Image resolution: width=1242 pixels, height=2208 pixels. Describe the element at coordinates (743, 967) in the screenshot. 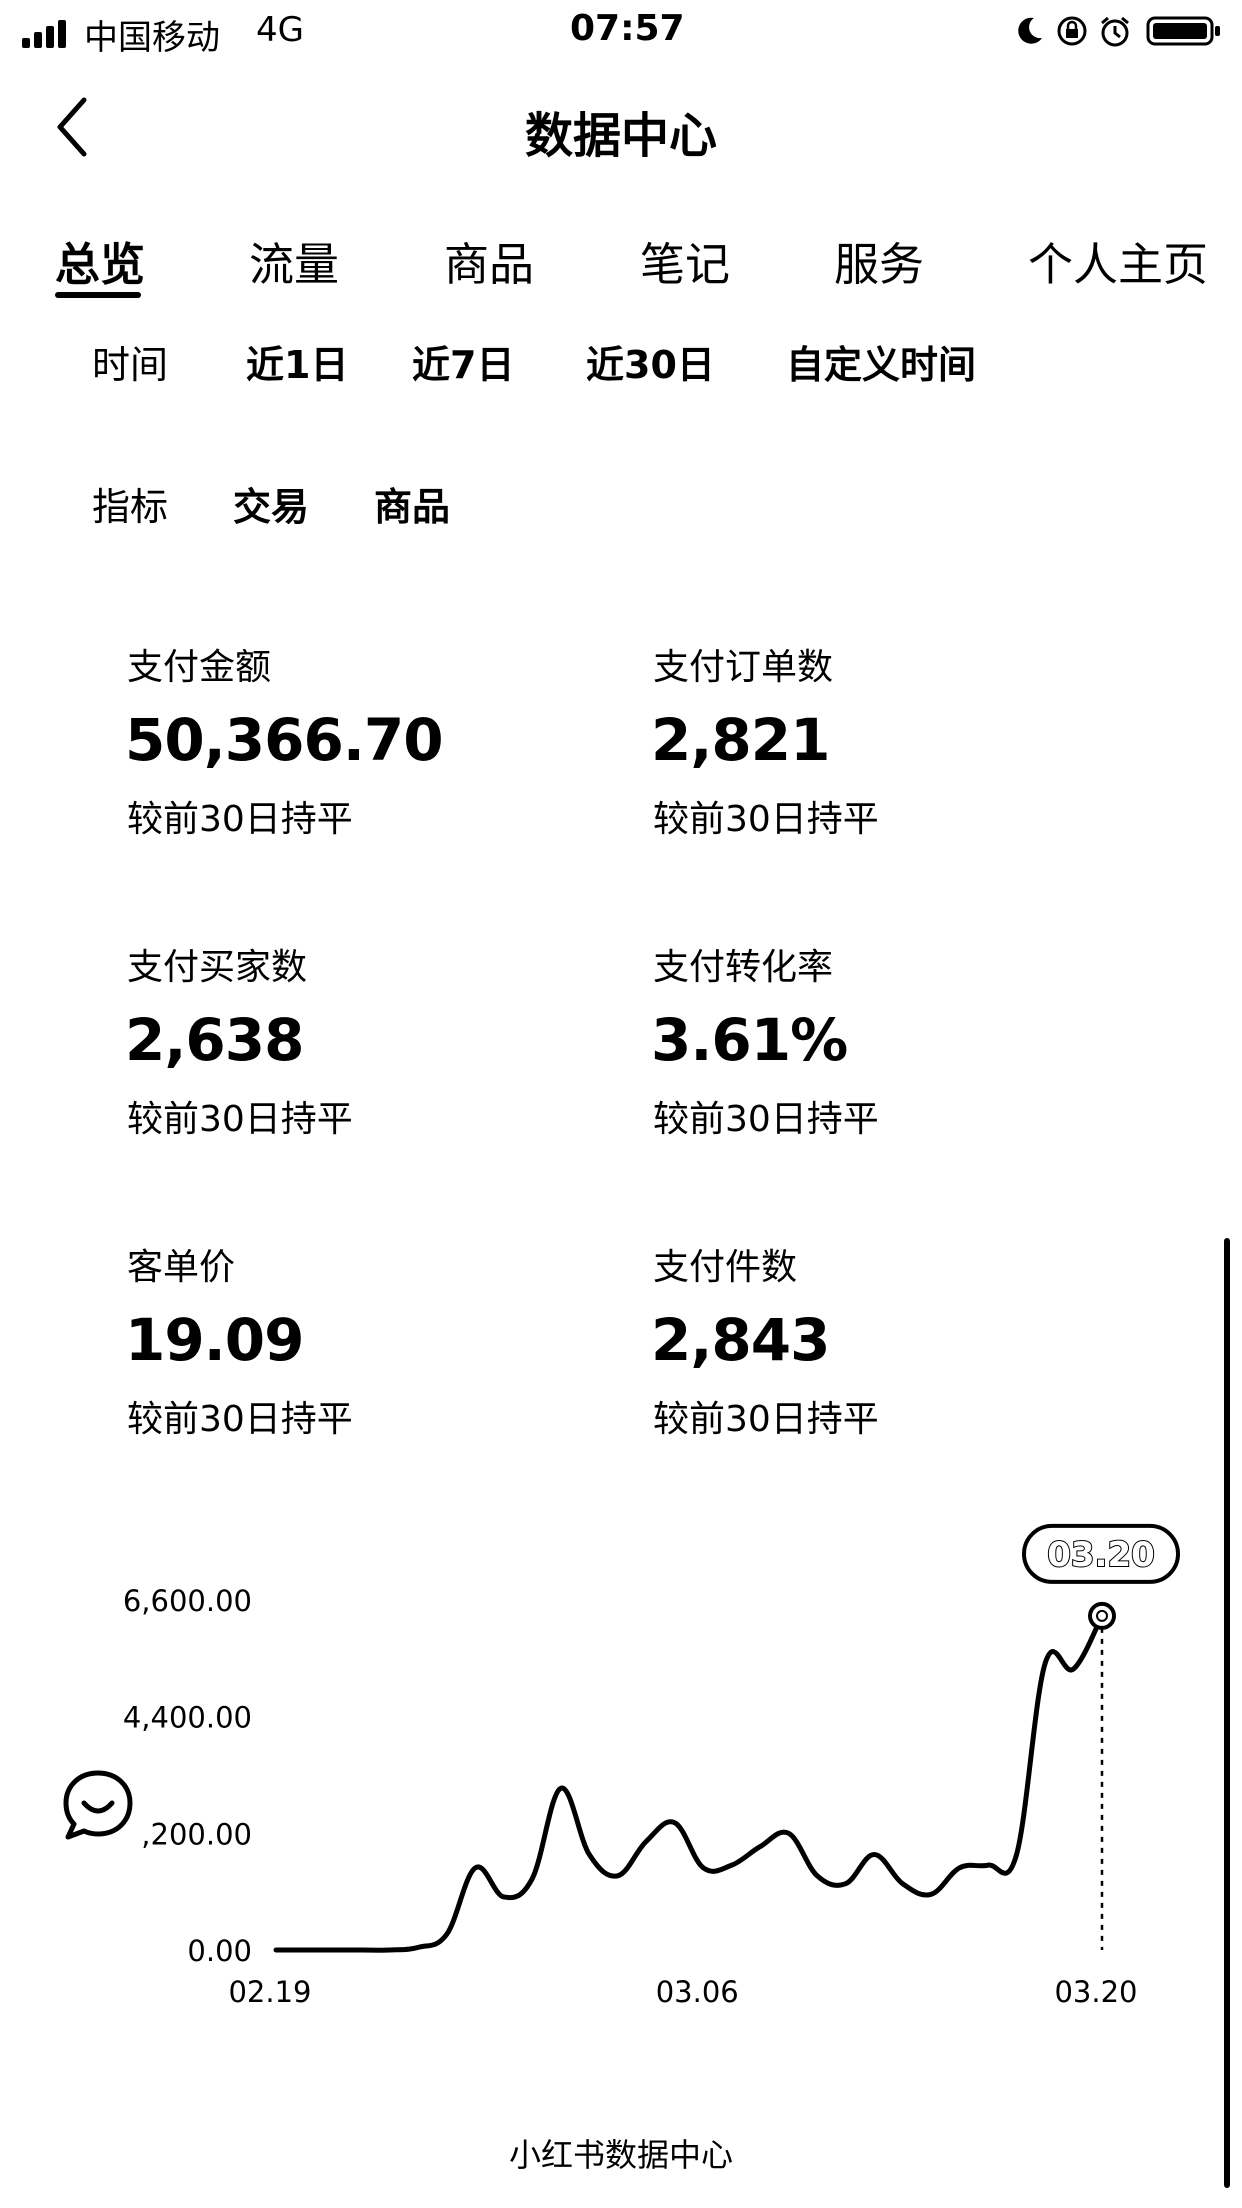

I see `metric-label: 支付转化率` at that location.